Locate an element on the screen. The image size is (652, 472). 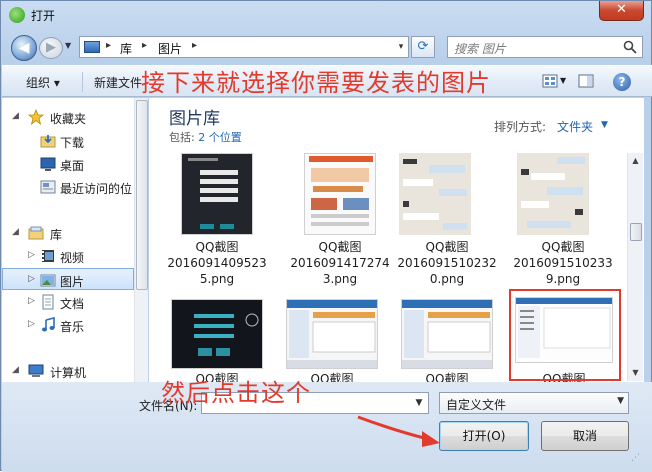
file-name-line: 2016091510232 is located at coordinates (447, 263).